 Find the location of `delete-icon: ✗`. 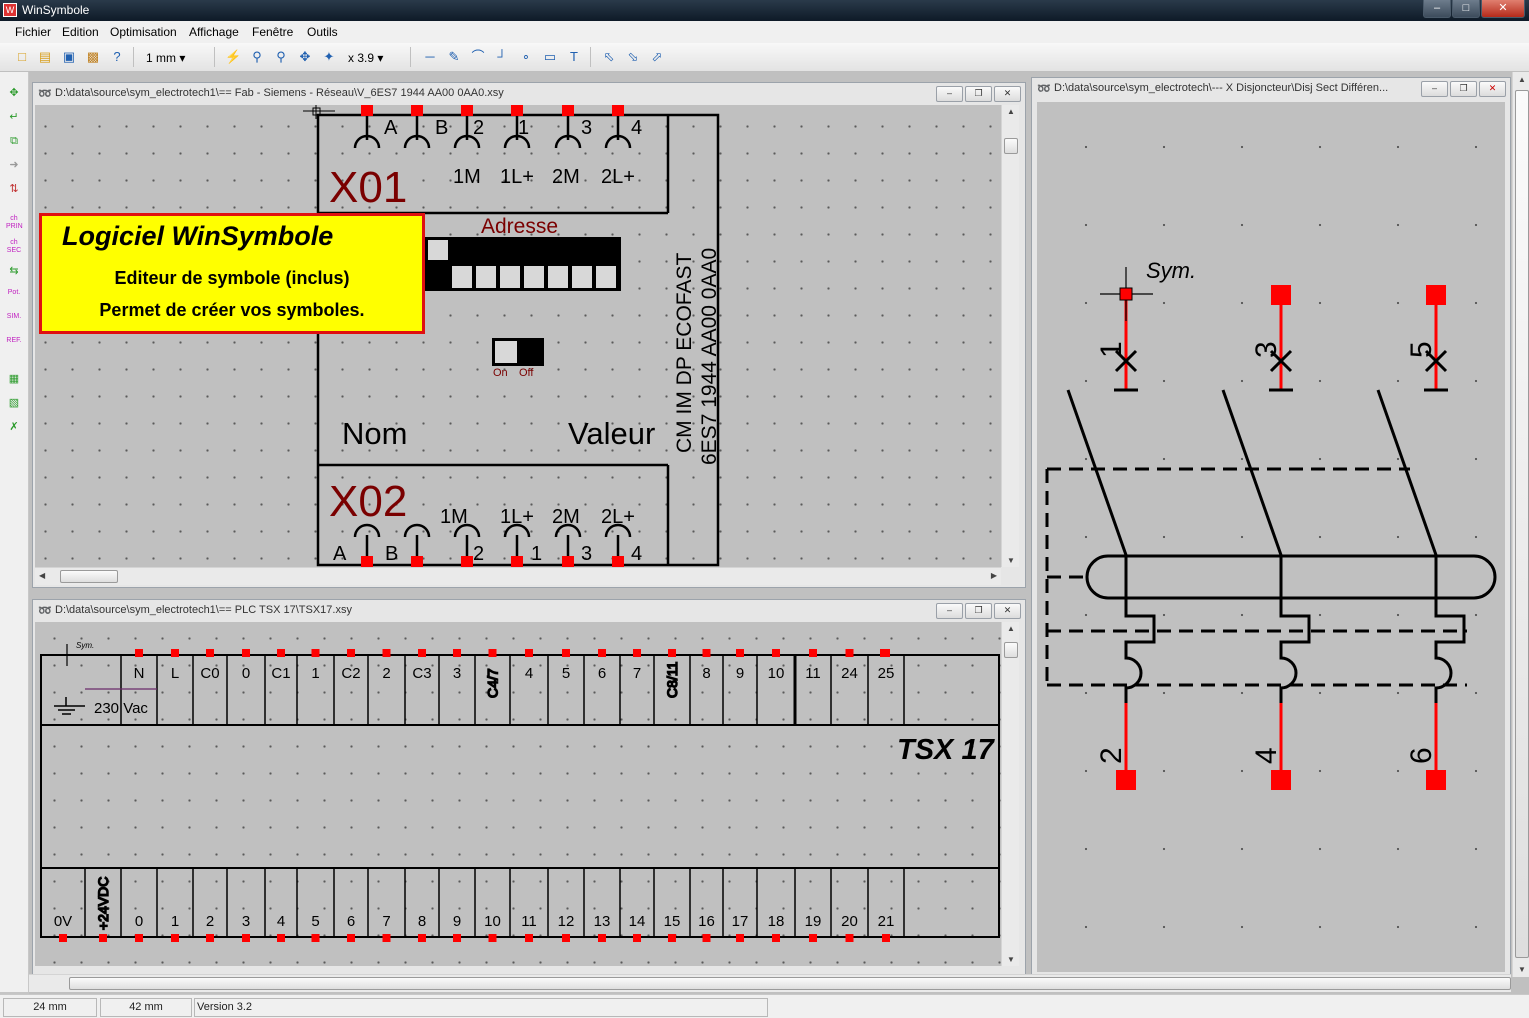

delete-icon: ✗ is located at coordinates (14, 427).